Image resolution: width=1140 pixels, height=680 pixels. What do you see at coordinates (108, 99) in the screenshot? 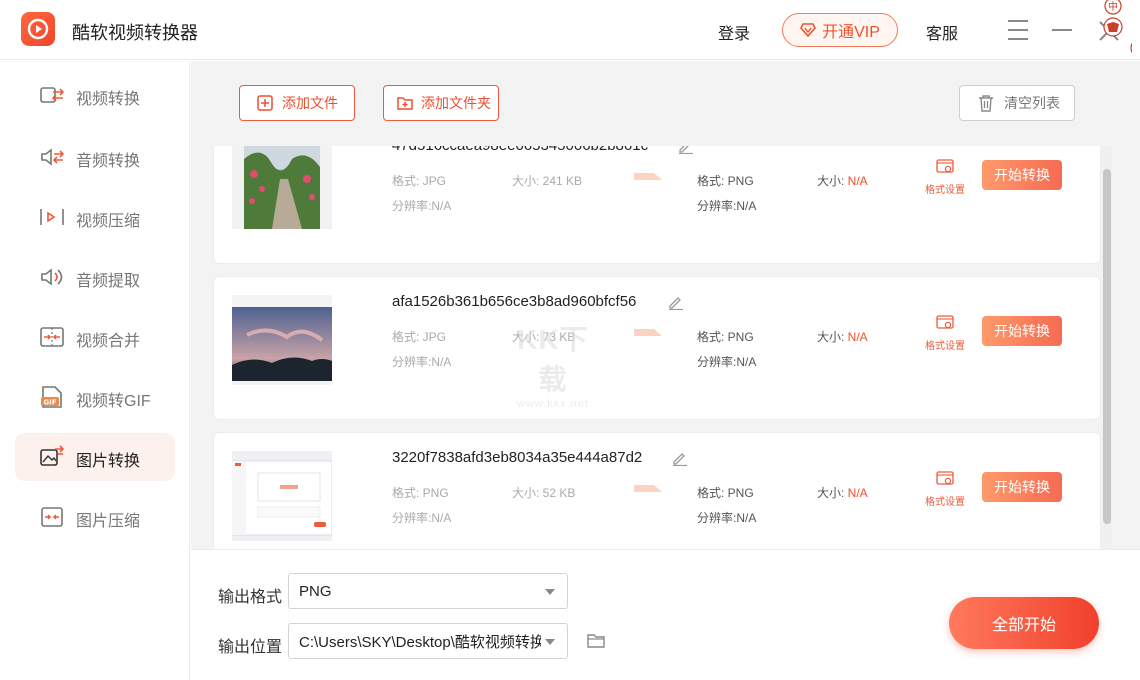
I see `sidebar-item-label: 视频转换` at bounding box center [108, 99].